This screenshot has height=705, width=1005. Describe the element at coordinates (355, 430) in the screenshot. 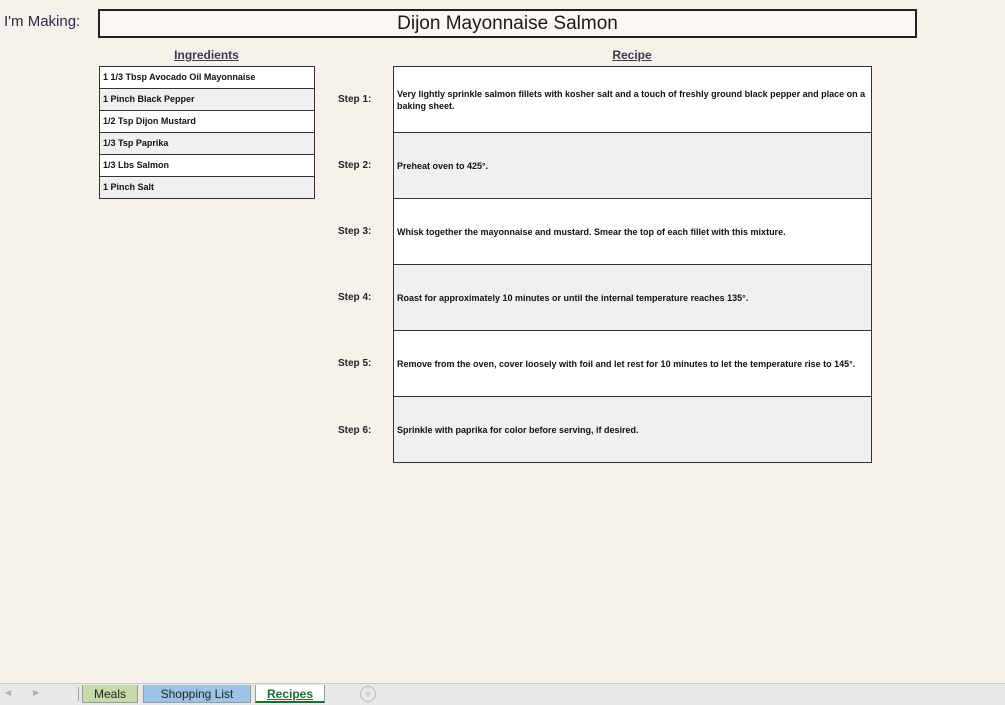

I see `step-label: Step 6:` at that location.